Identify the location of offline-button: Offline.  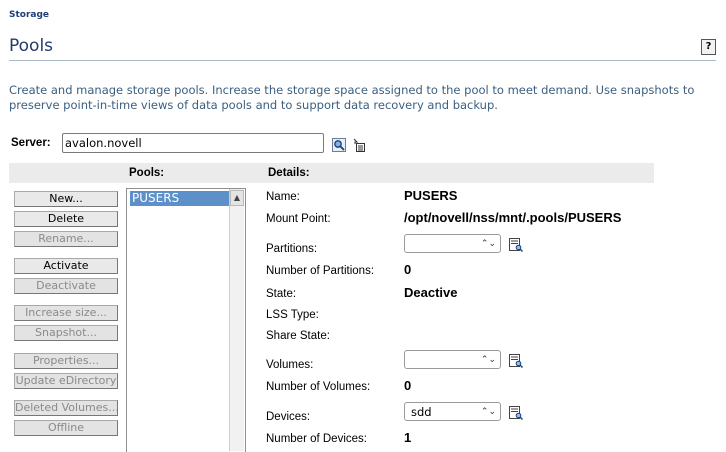
(66, 428).